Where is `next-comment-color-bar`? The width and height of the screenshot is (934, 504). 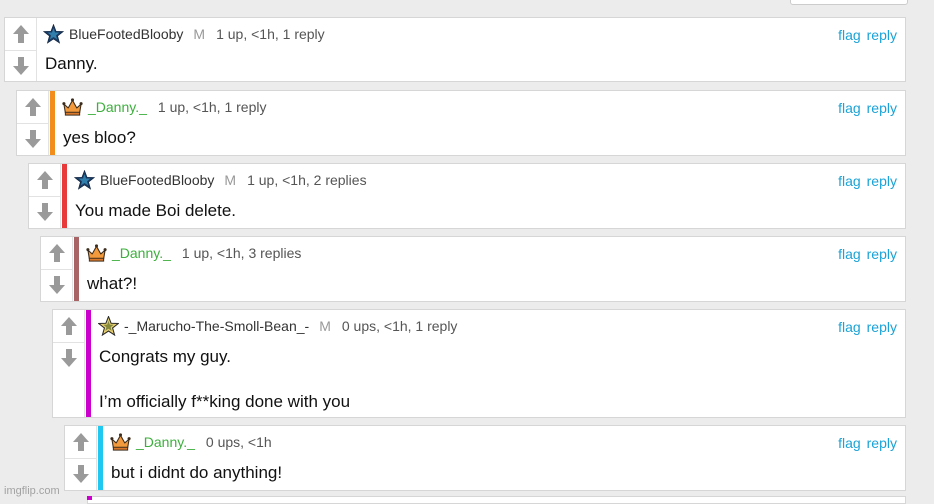 next-comment-color-bar is located at coordinates (89, 498).